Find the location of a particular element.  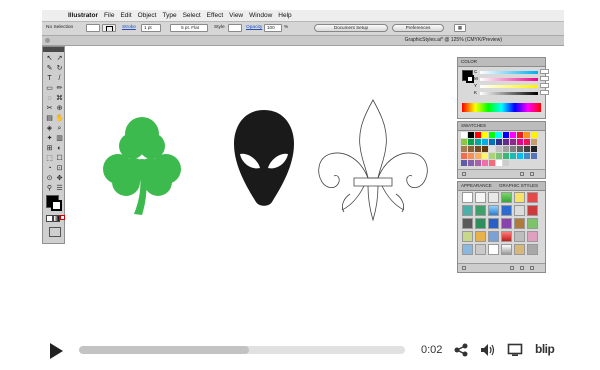

menu-view: View is located at coordinates (236, 15).